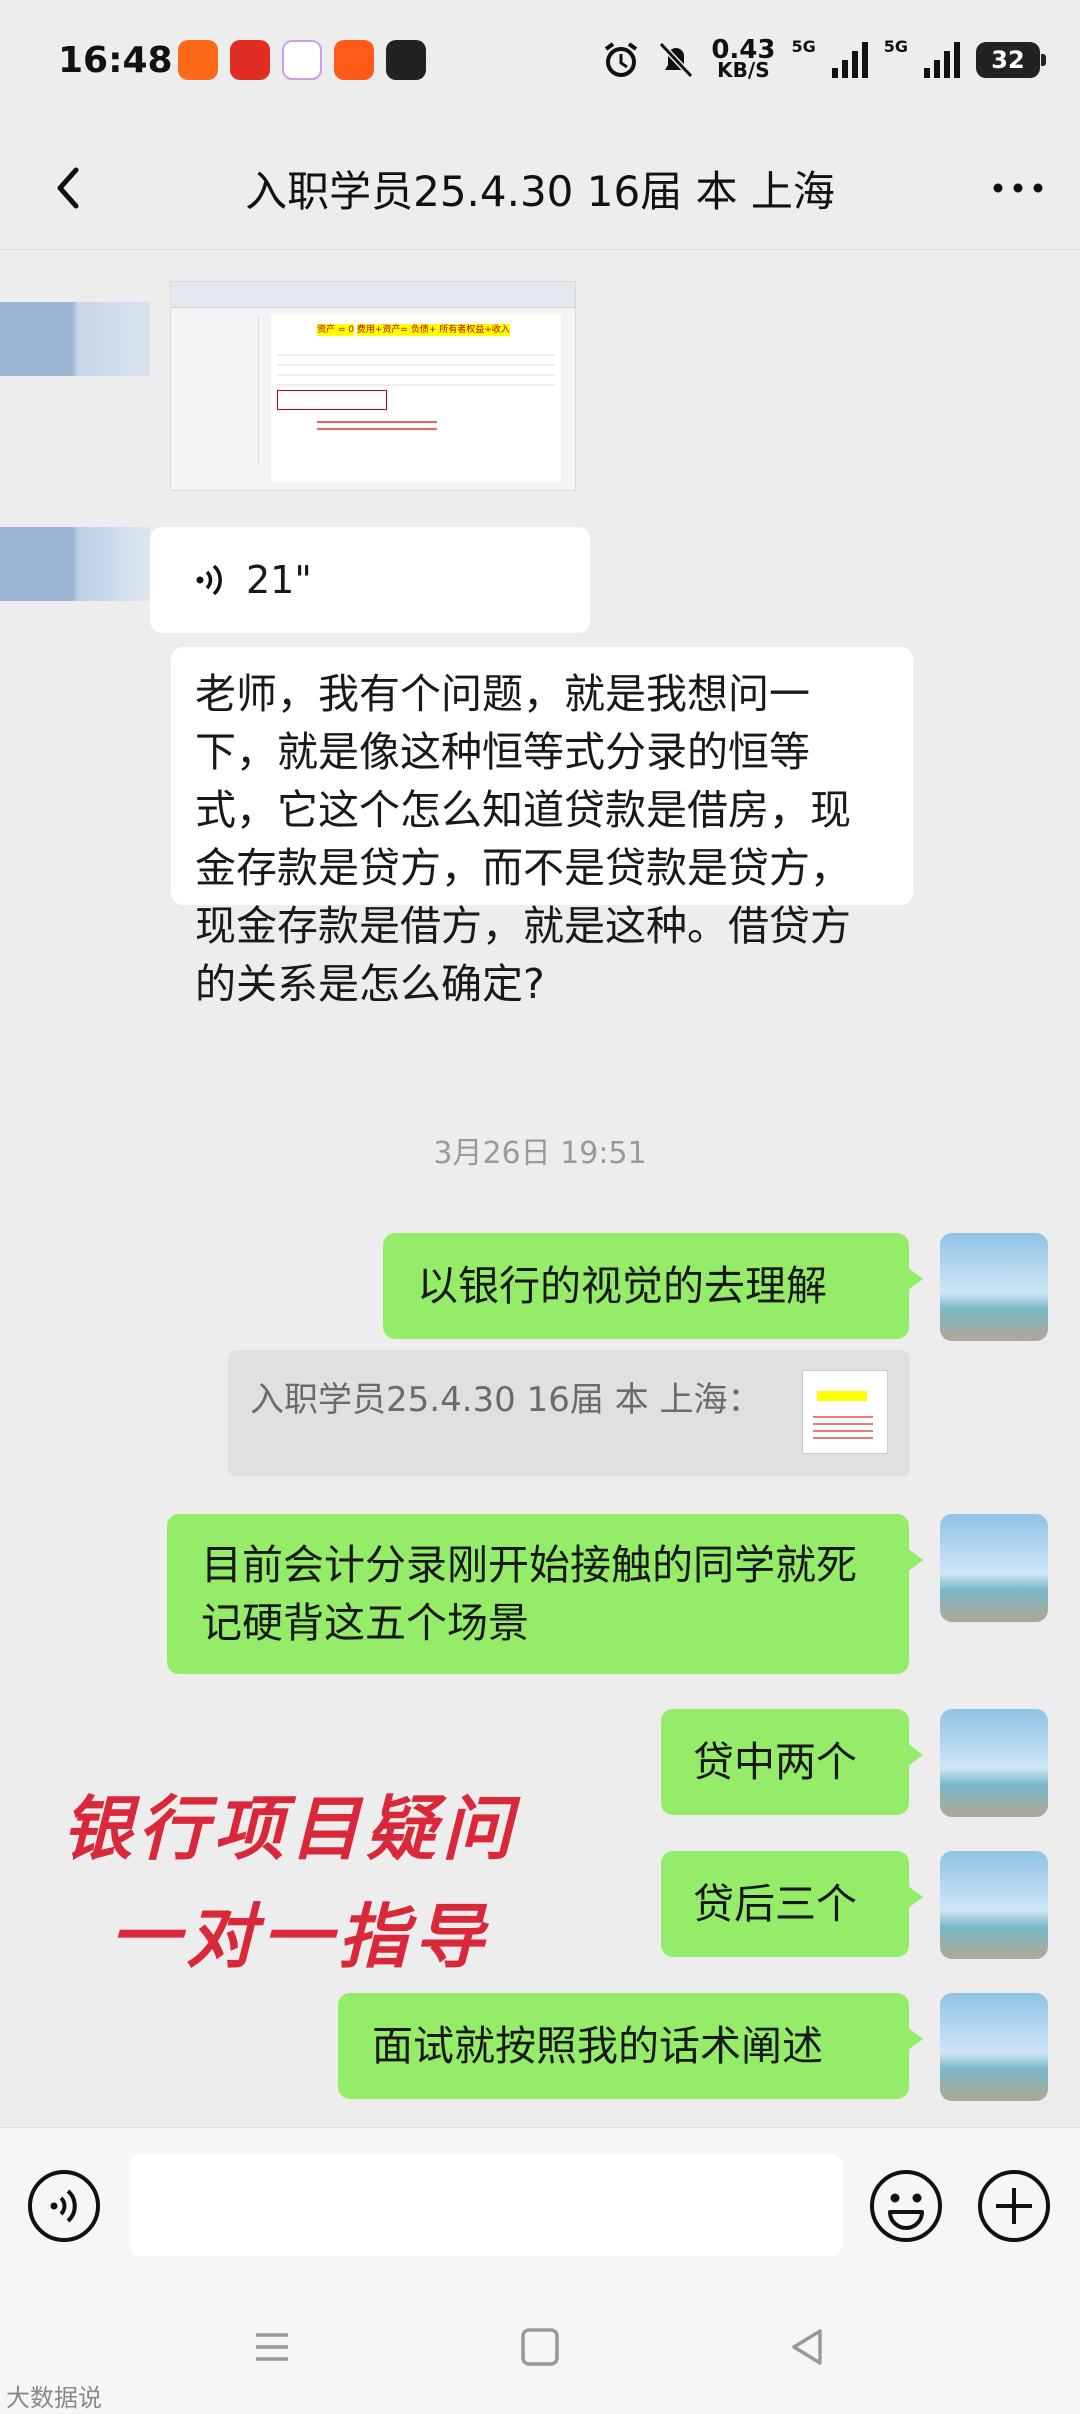  I want to click on sent-message: 贷中两个, so click(792, 1762).